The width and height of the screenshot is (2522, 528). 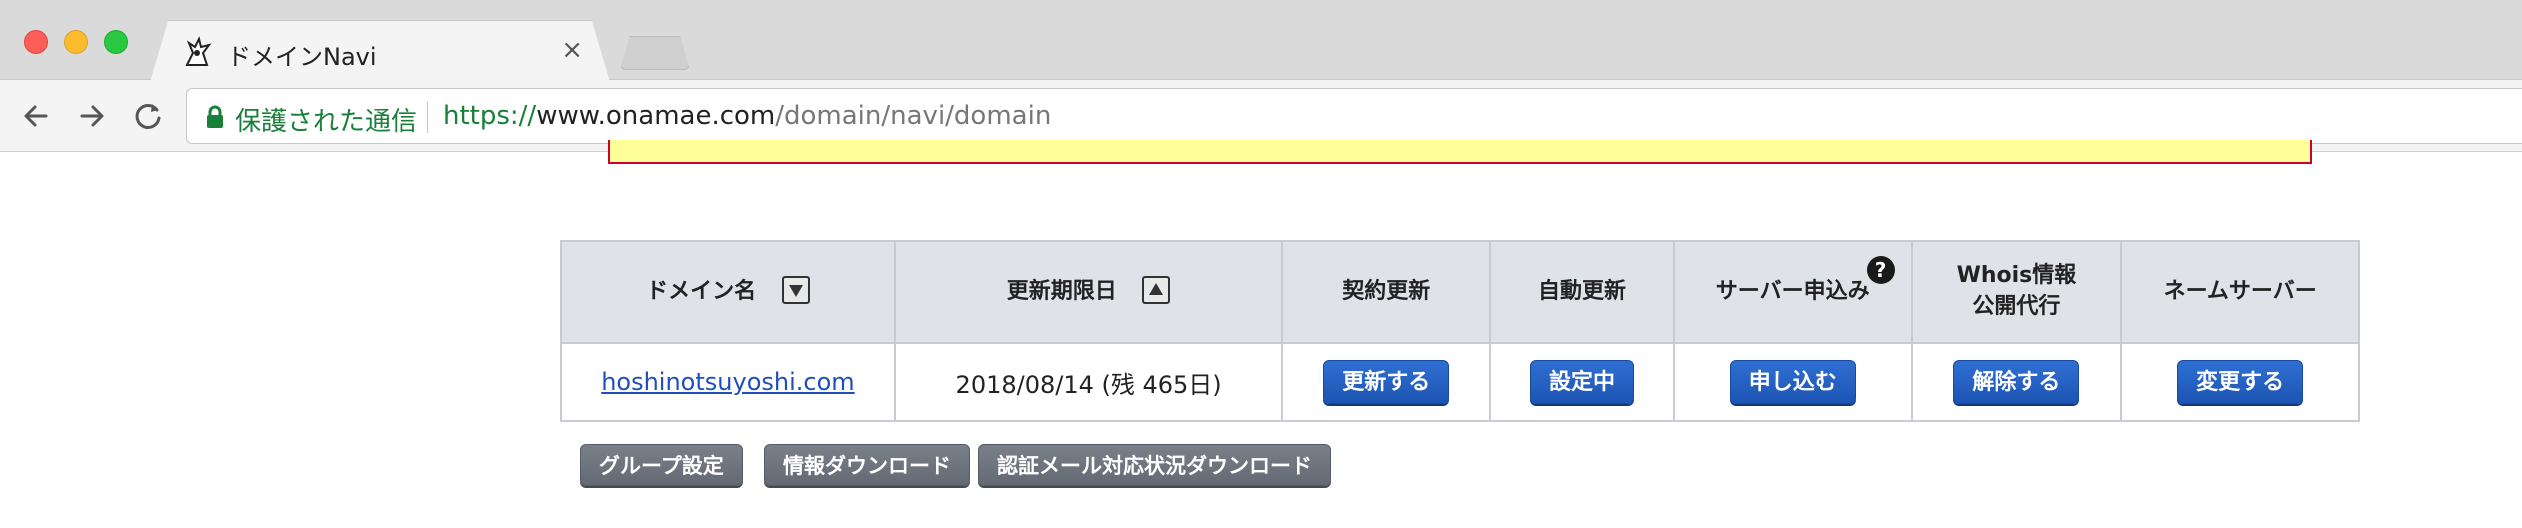 I want to click on address-bar-divider, so click(x=427, y=117).